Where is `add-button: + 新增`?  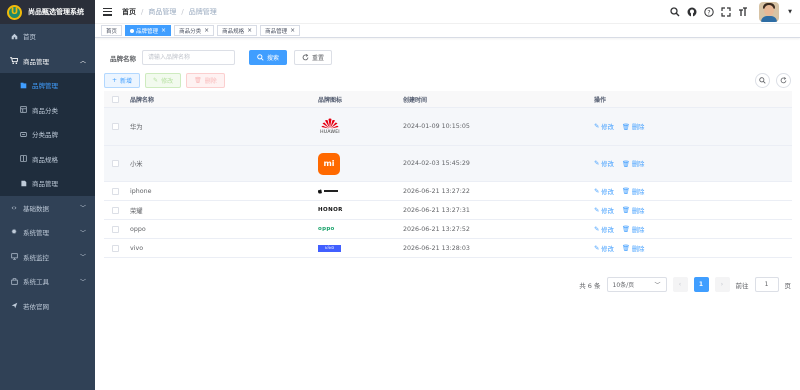 add-button: + 新增 is located at coordinates (122, 80).